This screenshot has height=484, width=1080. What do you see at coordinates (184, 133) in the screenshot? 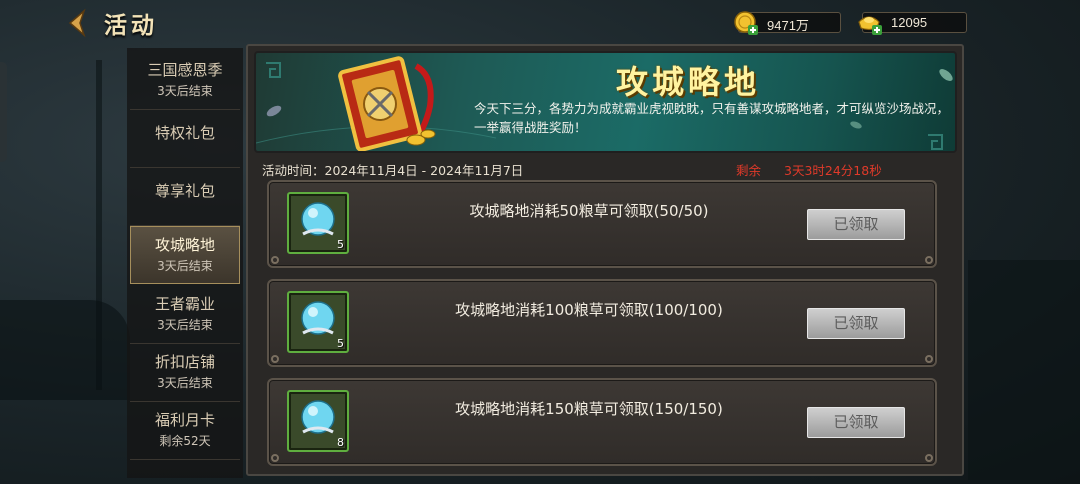
I see `sidebar-item-label: 特权礼包` at bounding box center [184, 133].